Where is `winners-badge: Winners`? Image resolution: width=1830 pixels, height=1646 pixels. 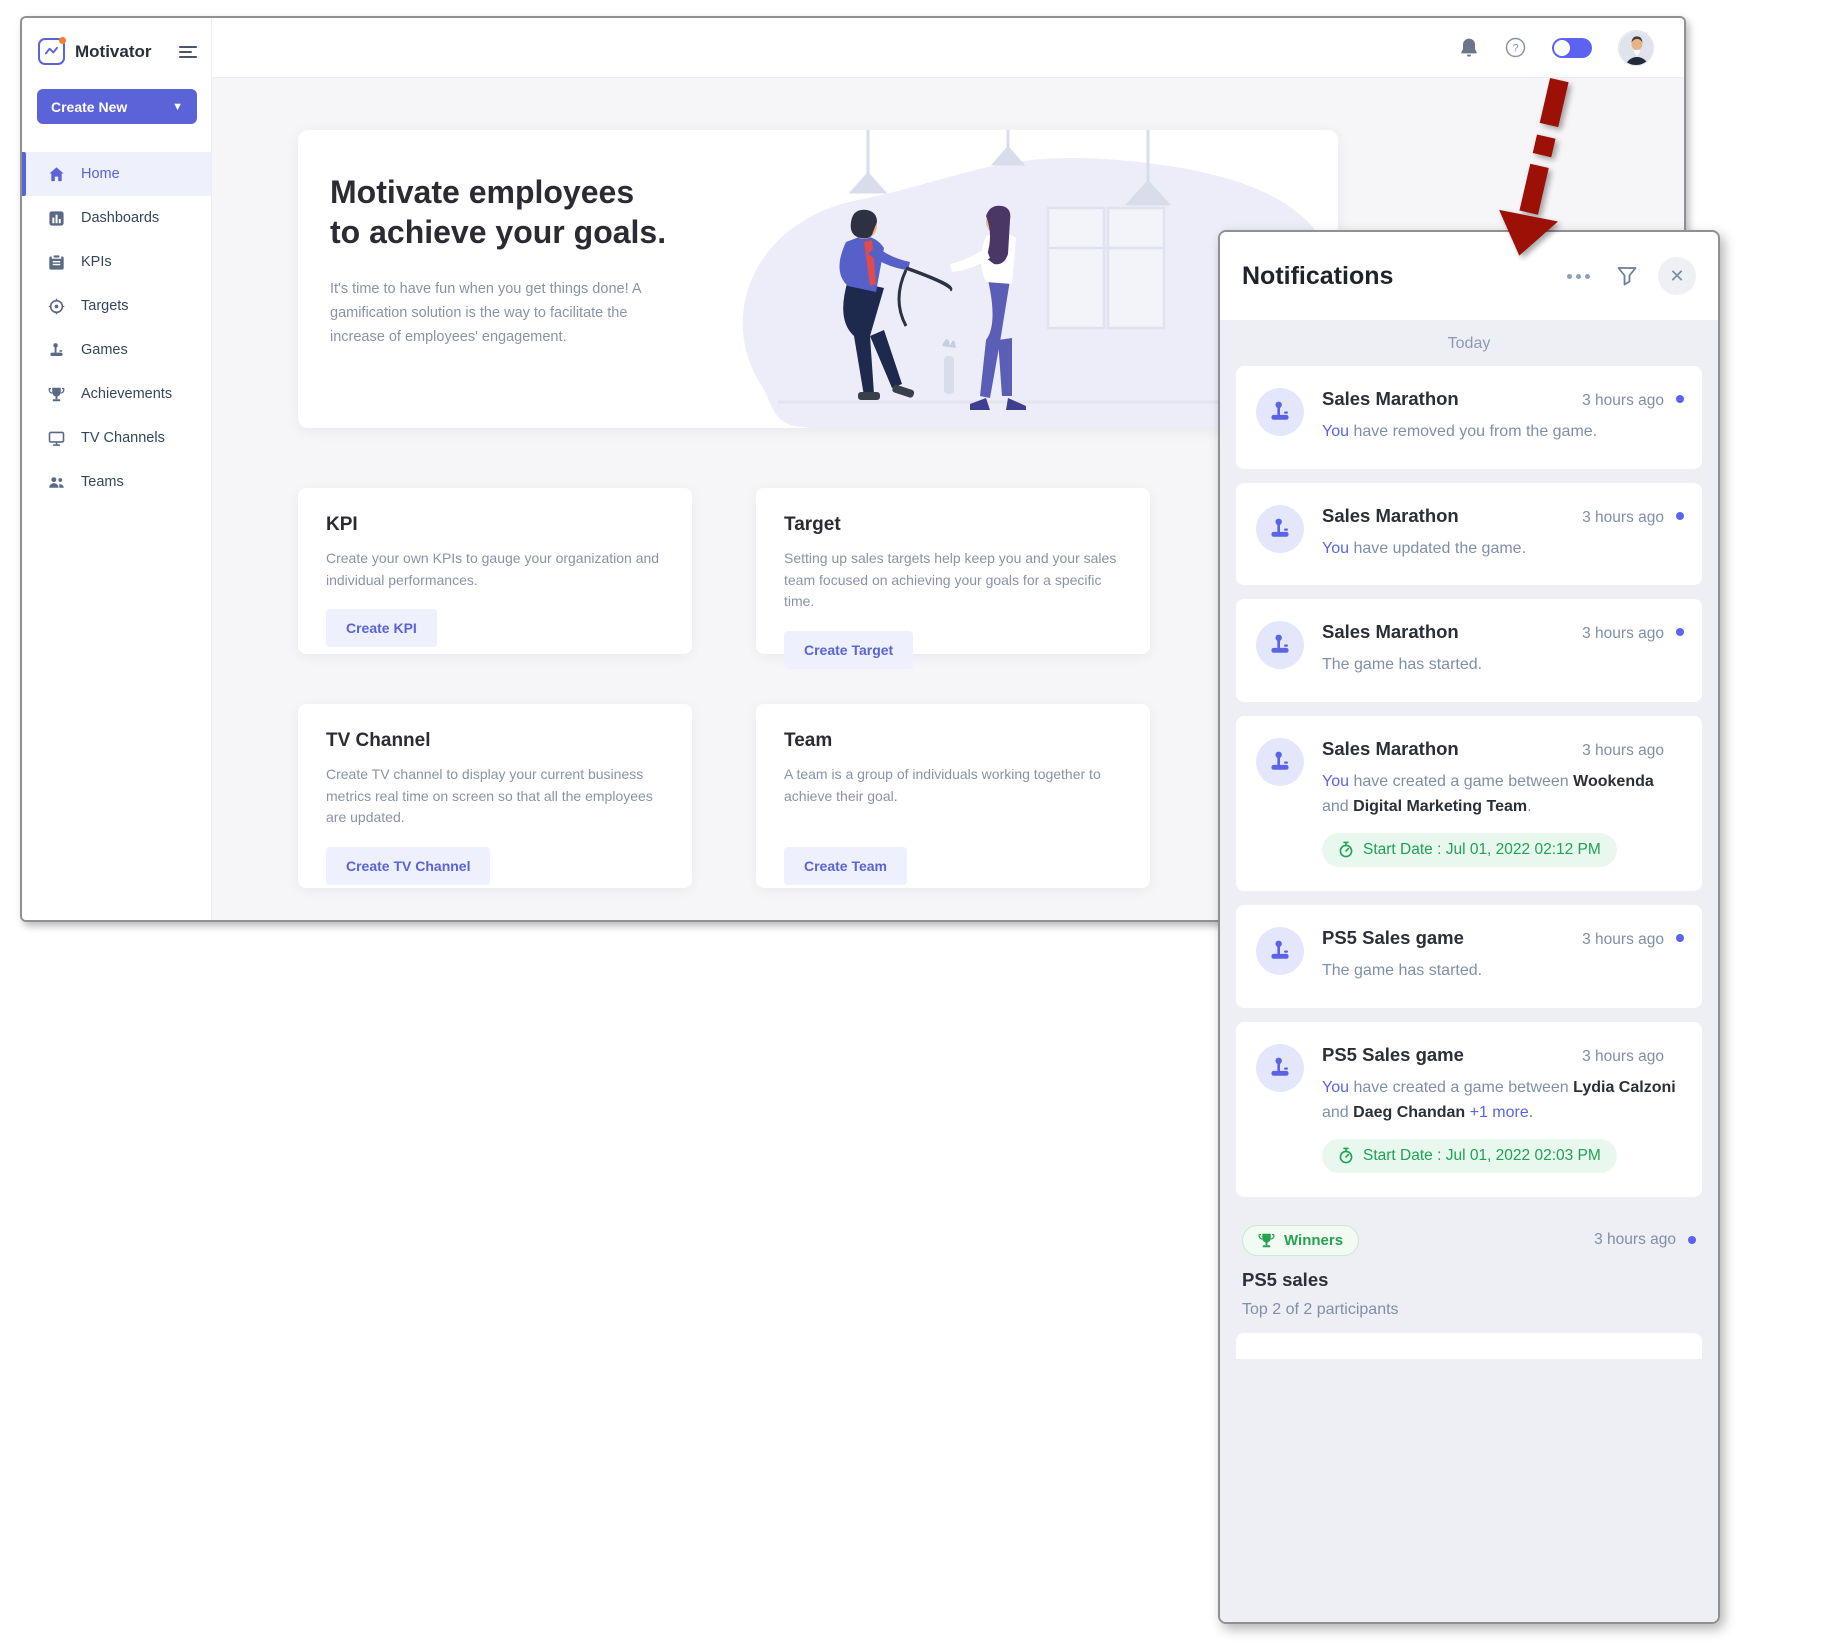
winners-badge: Winners is located at coordinates (1301, 1240).